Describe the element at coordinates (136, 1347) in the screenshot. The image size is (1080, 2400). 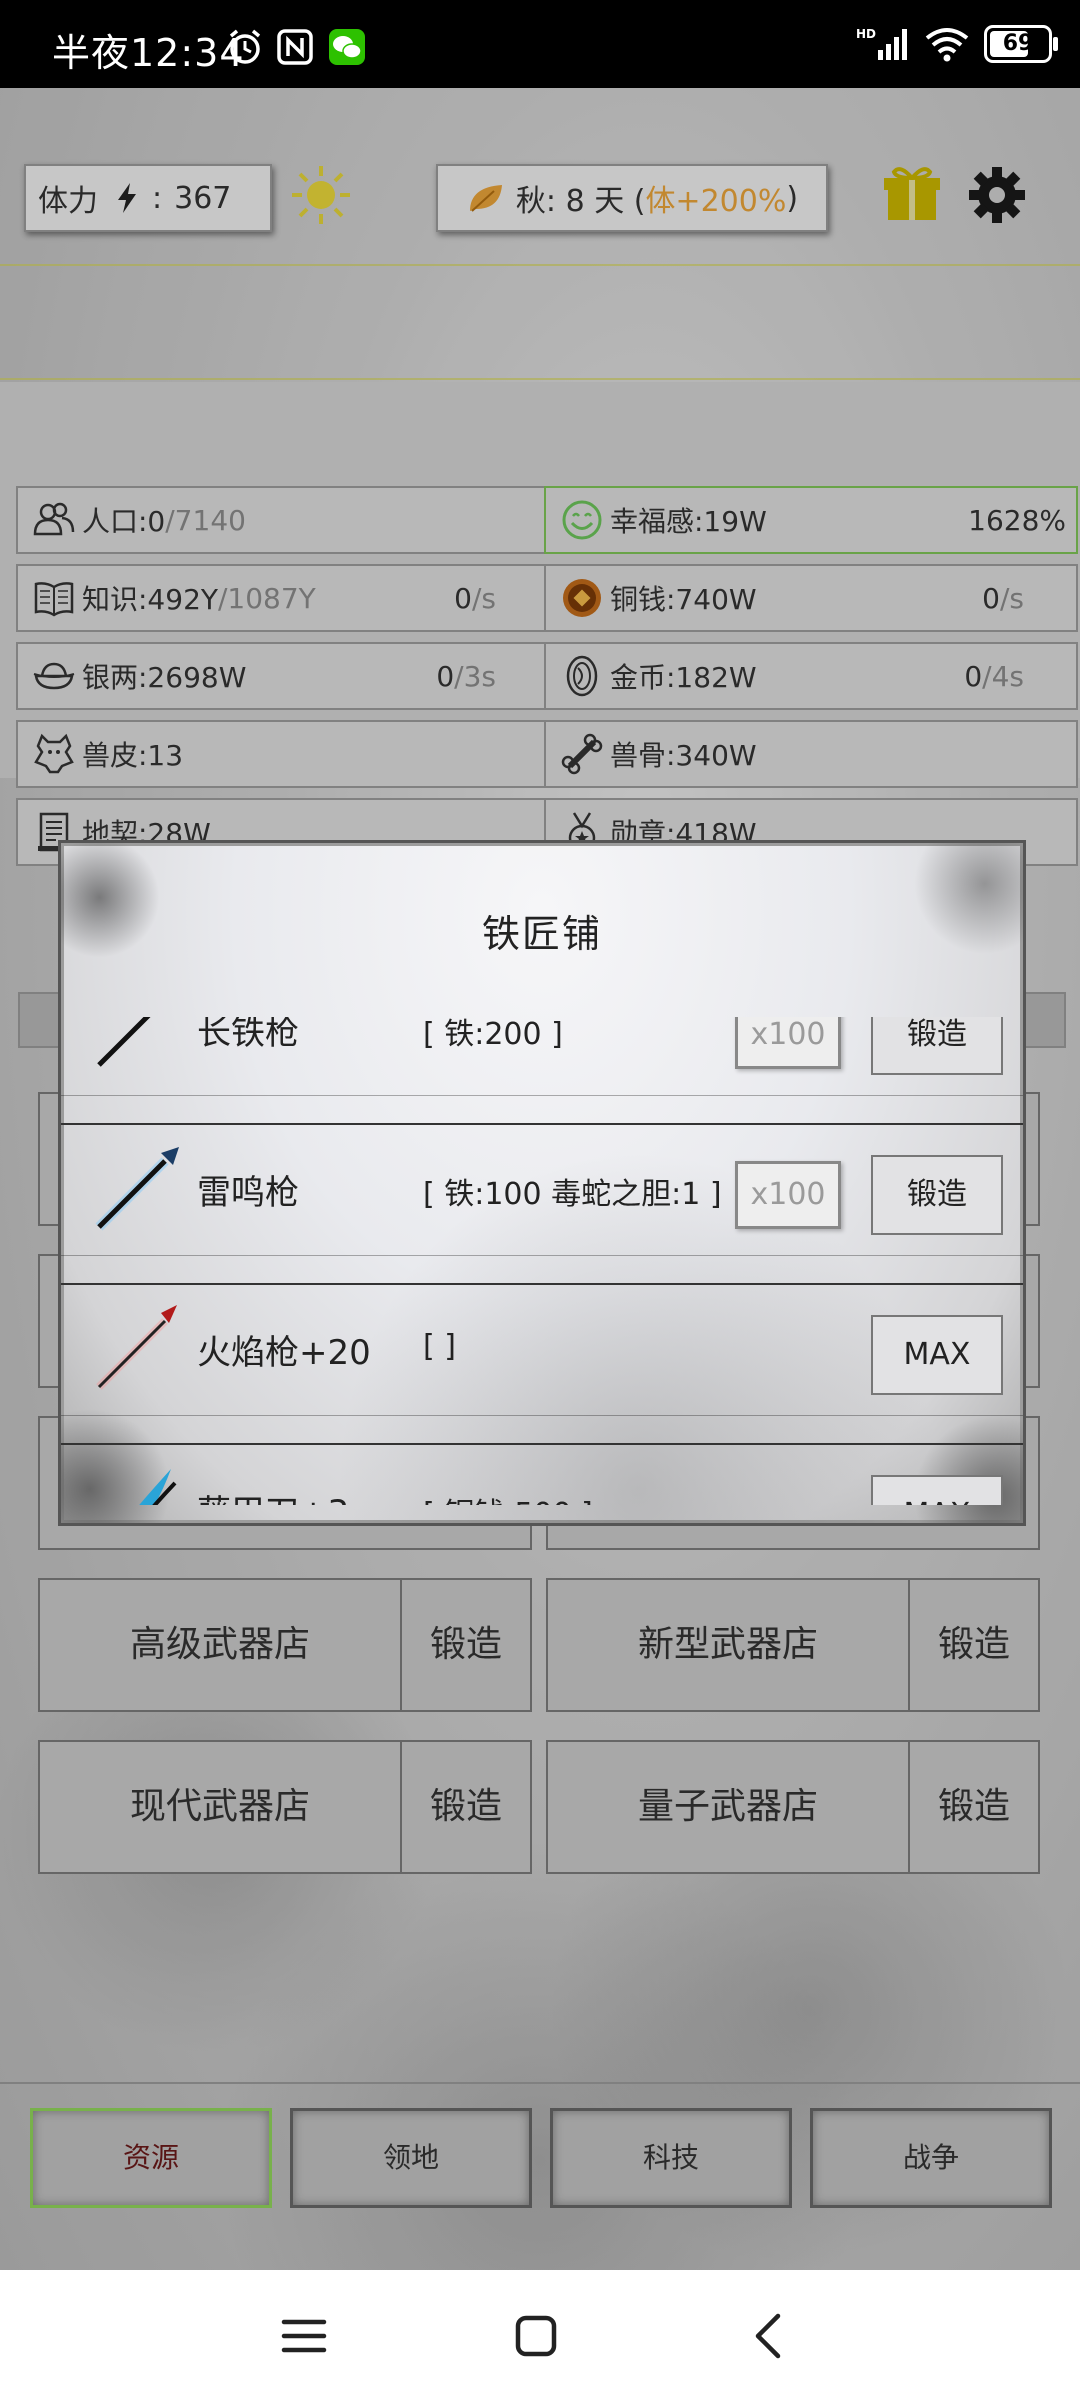
I see `fire-spear-icon` at that location.